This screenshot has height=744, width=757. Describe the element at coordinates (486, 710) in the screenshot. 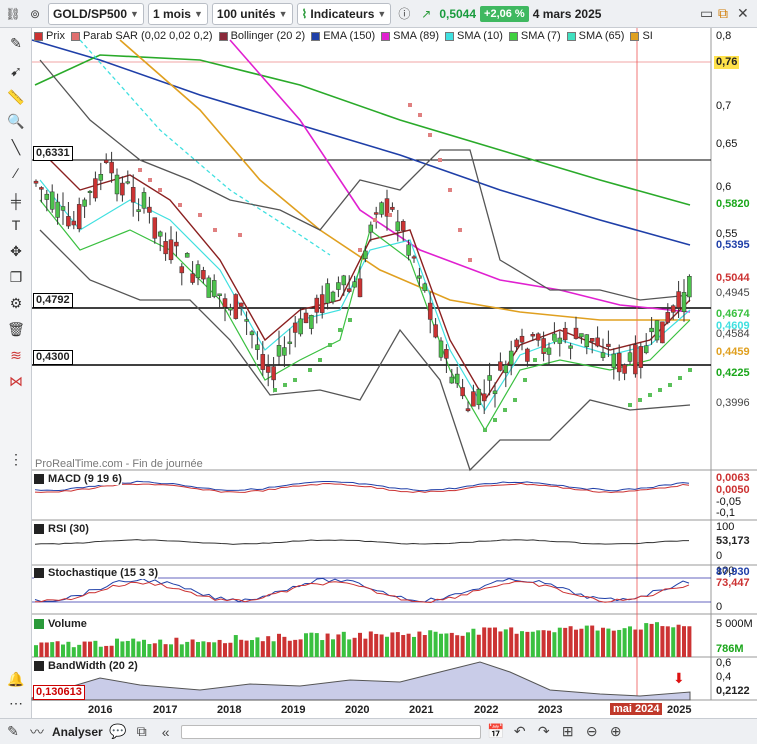

I see `year-label: 2022` at that location.